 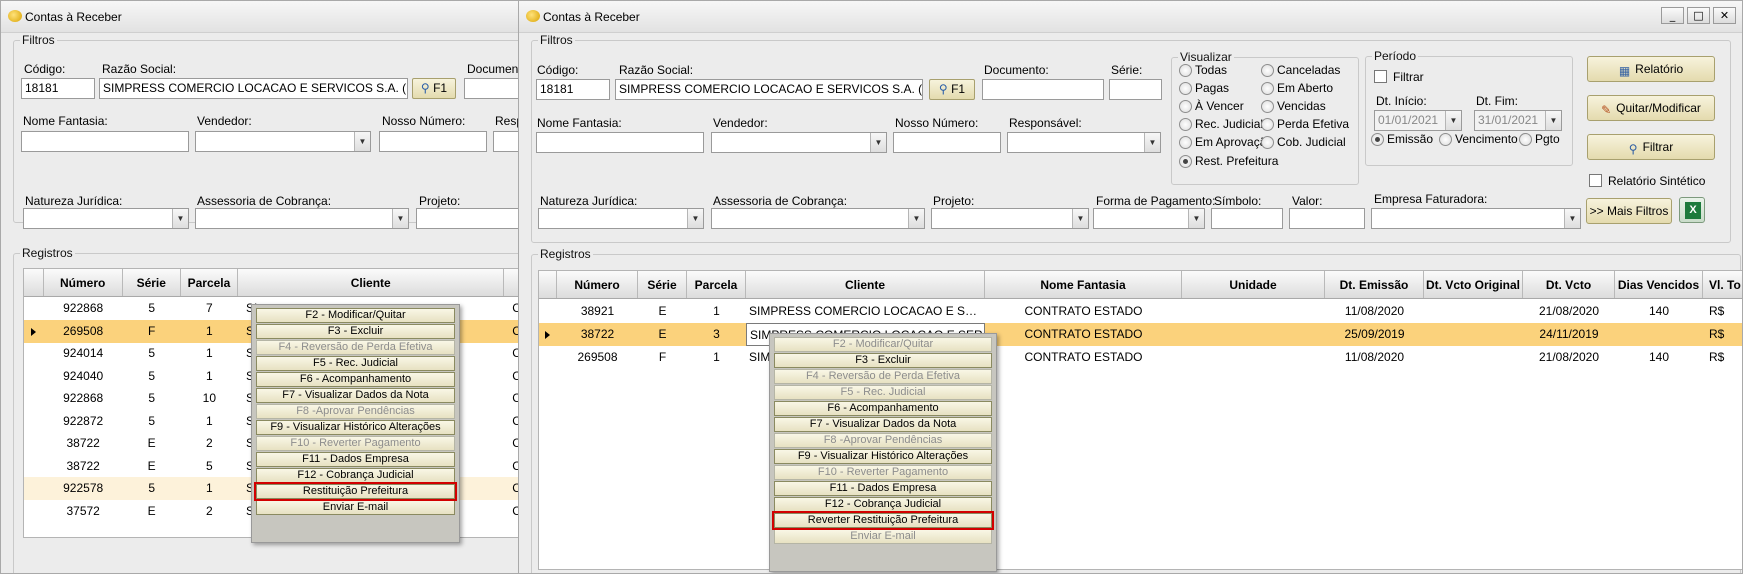 What do you see at coordinates (1722, 284) in the screenshot?
I see `col-valor-total: Vl. To` at bounding box center [1722, 284].